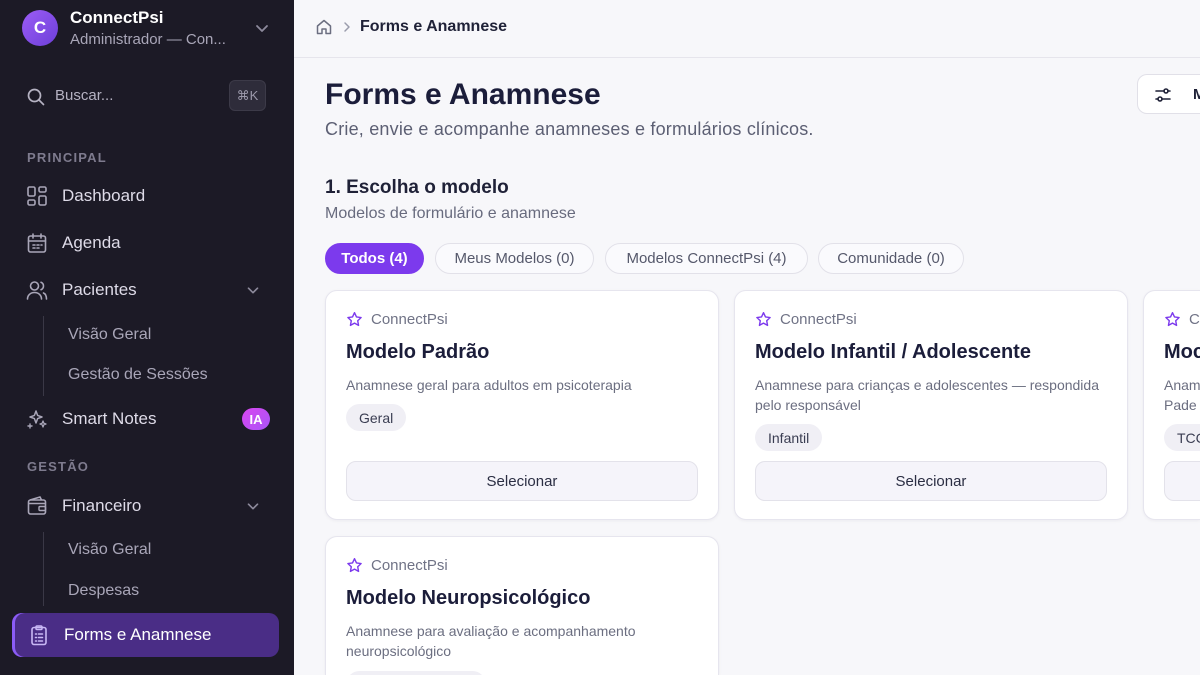 This screenshot has height=675, width=1200. What do you see at coordinates (67, 157) in the screenshot?
I see `section-label-principal: PRINCIPAL` at bounding box center [67, 157].